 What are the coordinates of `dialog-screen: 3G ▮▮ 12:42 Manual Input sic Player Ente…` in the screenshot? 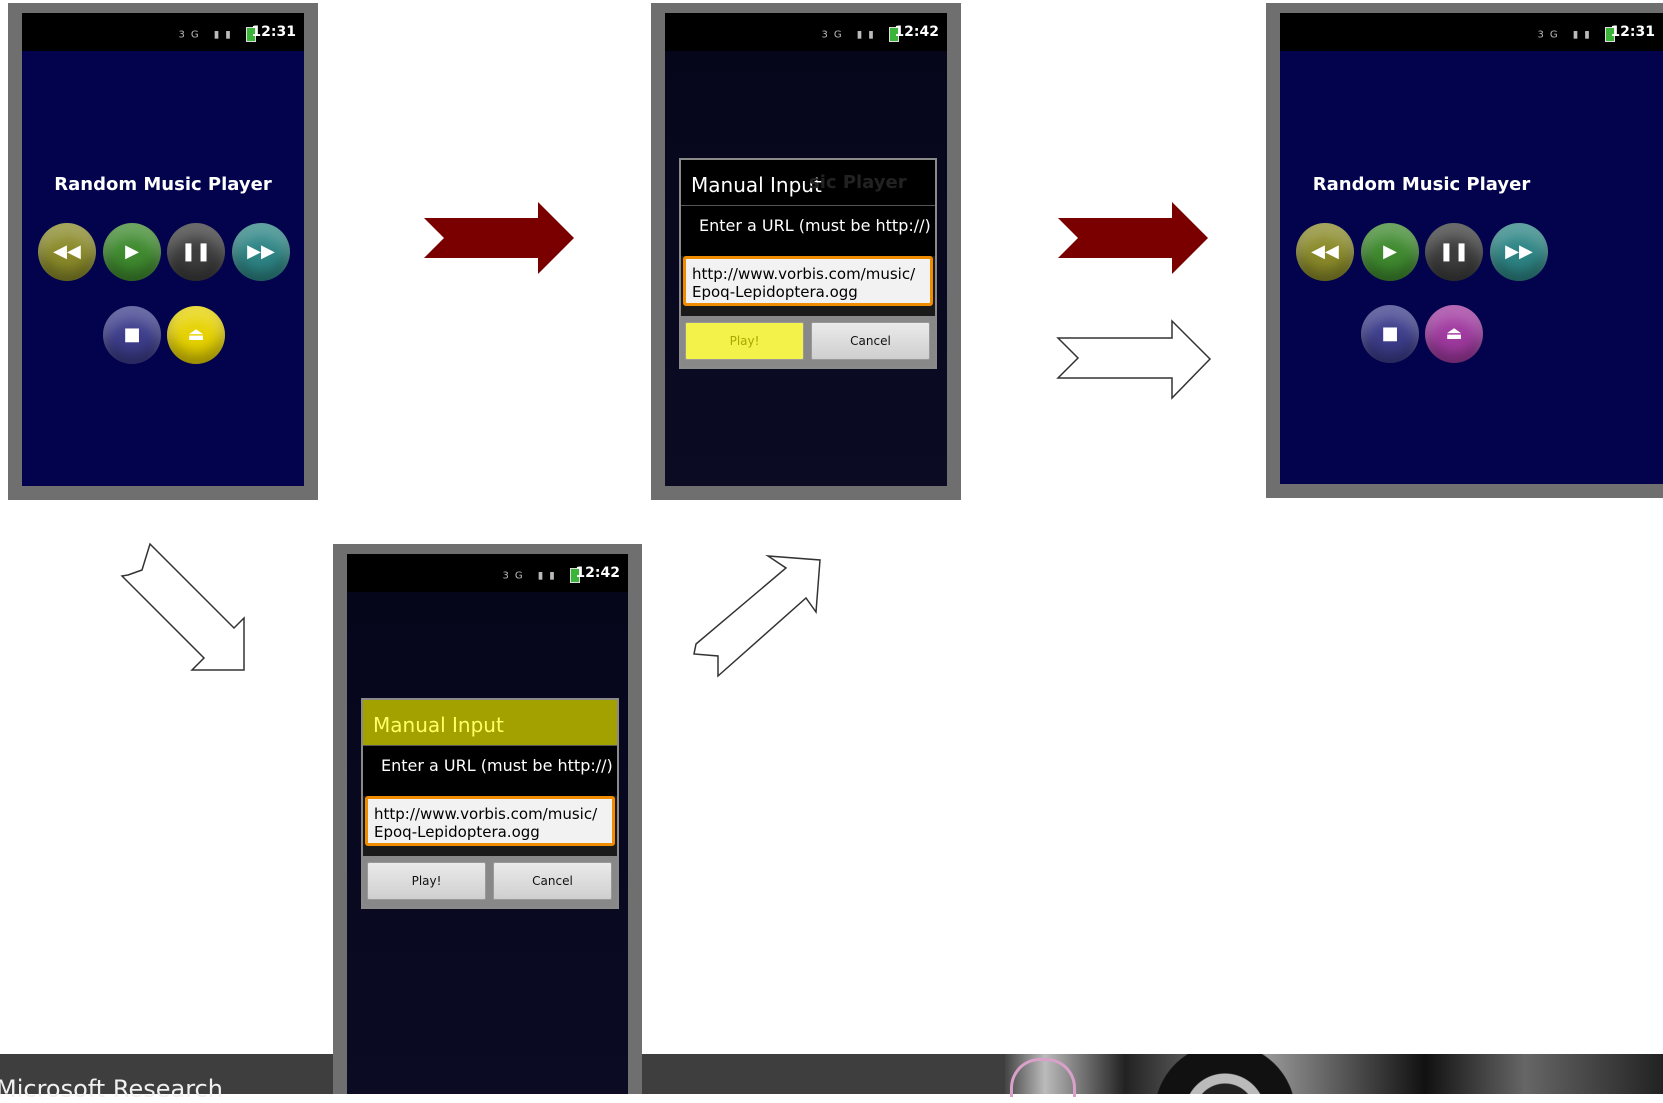 It's located at (806, 249).